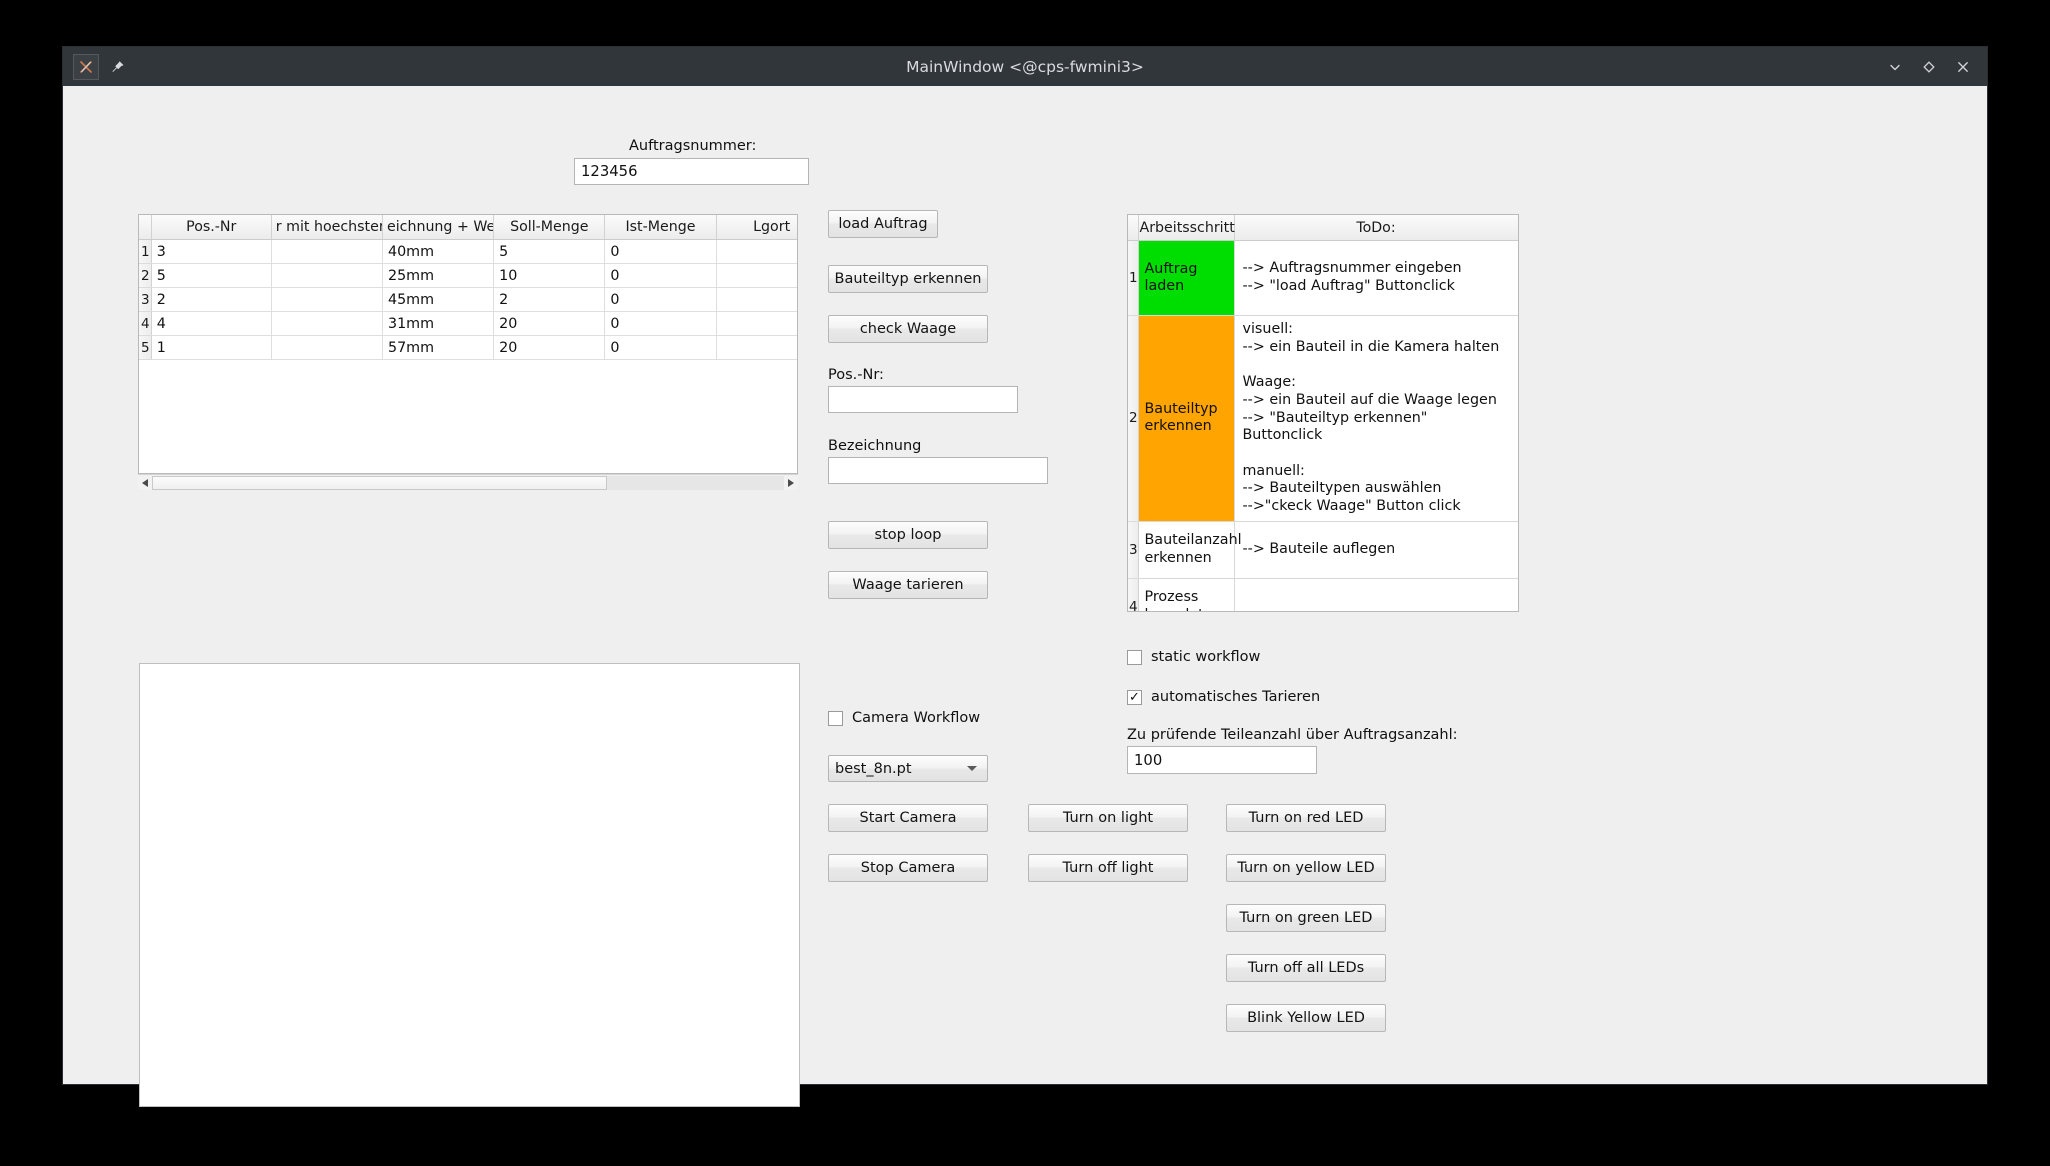 The height and width of the screenshot is (1166, 2050). What do you see at coordinates (1376, 594) in the screenshot?
I see `workflow-todo` at bounding box center [1376, 594].